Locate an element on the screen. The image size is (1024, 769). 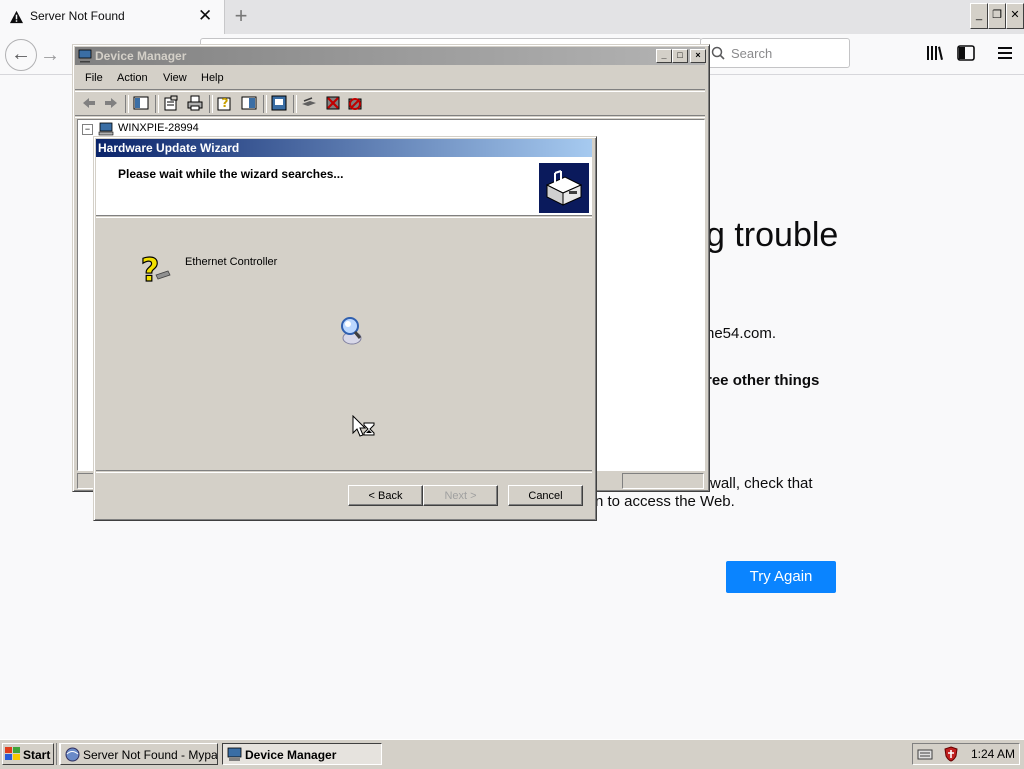
properties-icon is located at coordinates (171, 103).